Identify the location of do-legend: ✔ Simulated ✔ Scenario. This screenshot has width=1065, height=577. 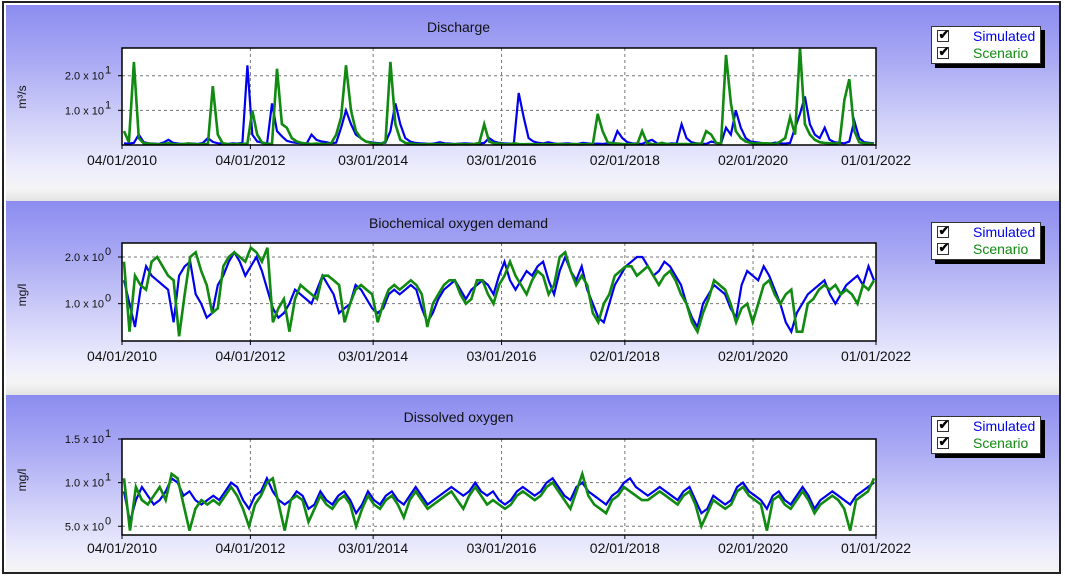
(986, 435).